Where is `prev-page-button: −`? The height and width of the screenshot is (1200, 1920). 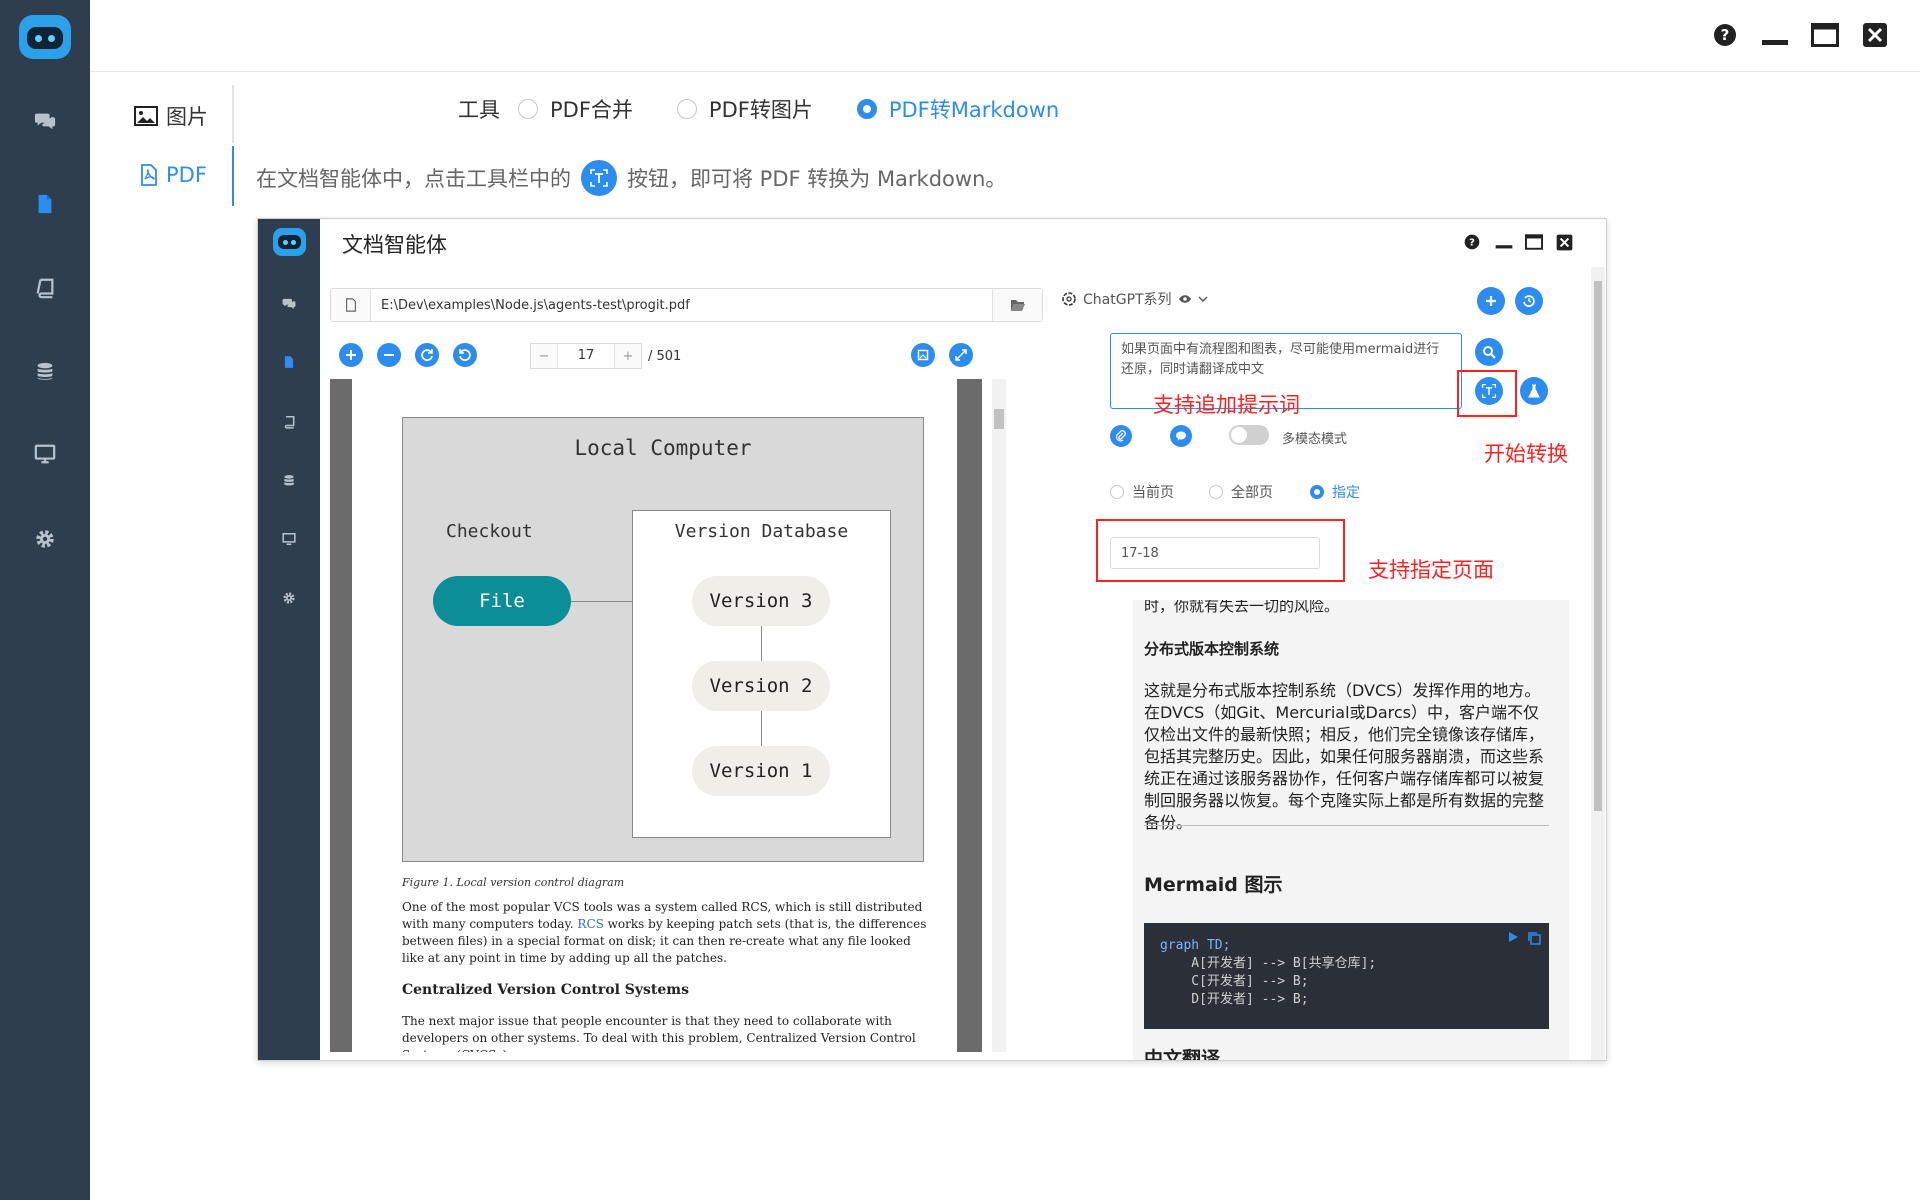 prev-page-button: − is located at coordinates (544, 356).